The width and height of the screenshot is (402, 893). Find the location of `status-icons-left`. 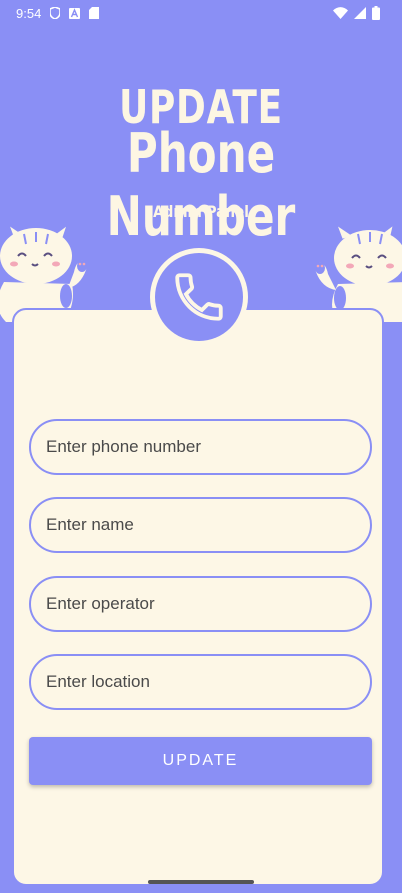

status-icons-left is located at coordinates (74, 13).